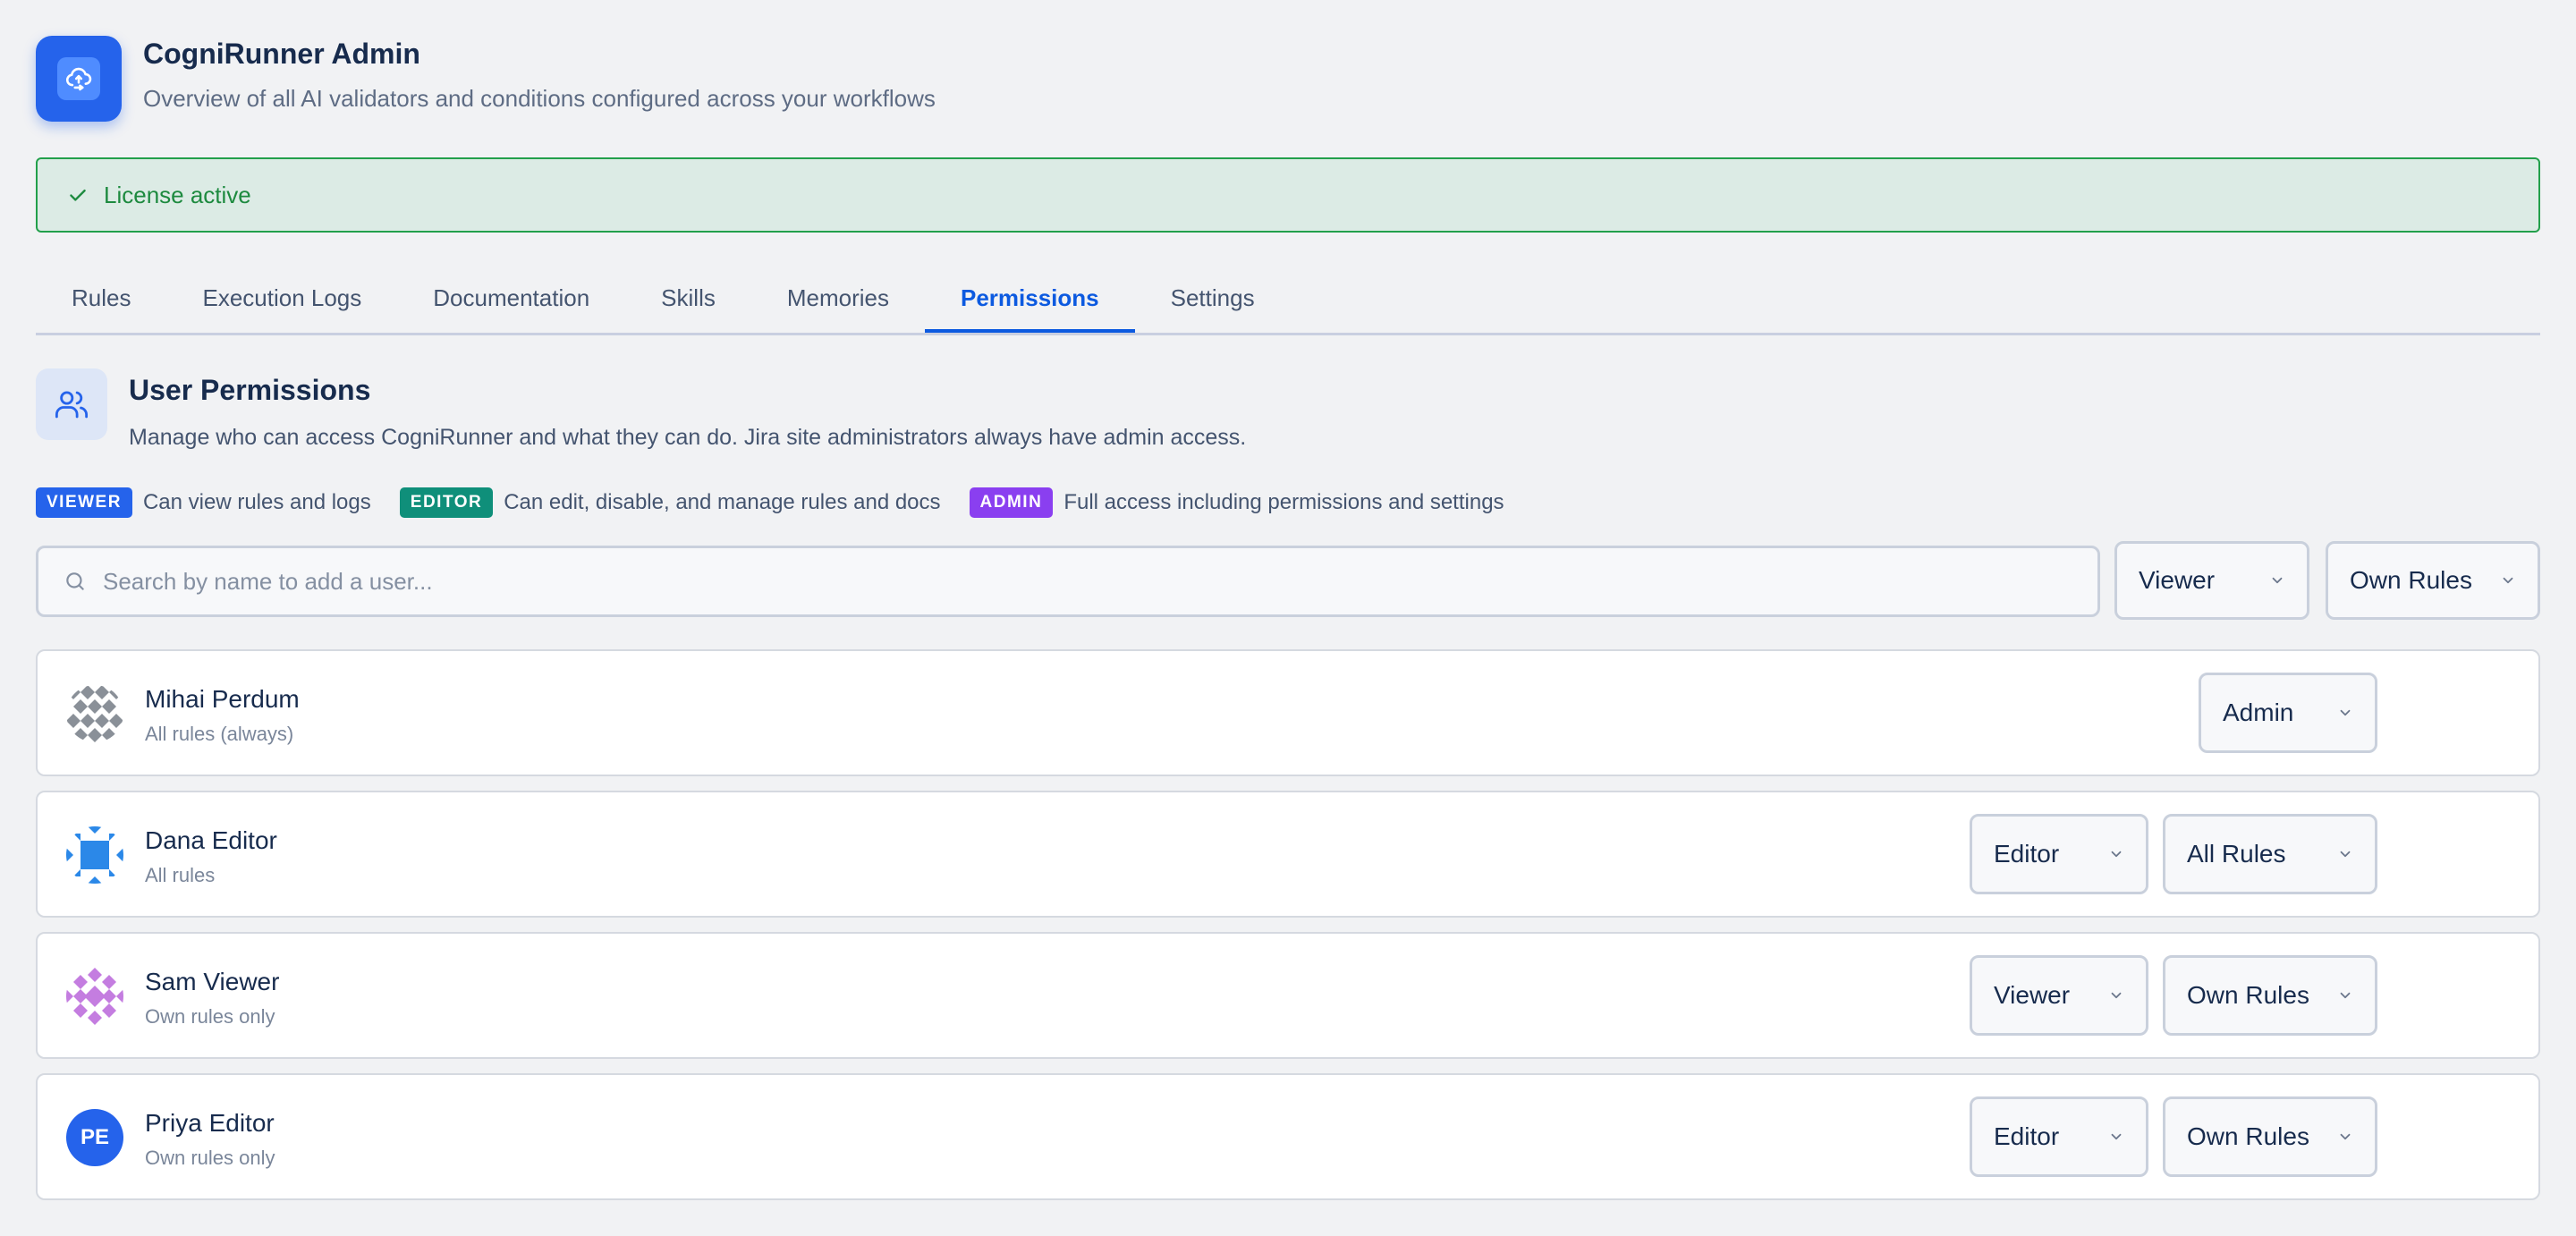  I want to click on new-user-scope-select: Own Rules, so click(2433, 580).